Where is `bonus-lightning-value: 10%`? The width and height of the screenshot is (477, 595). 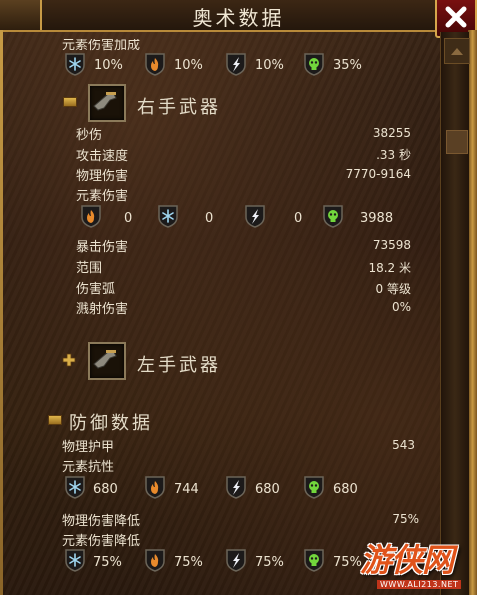
bonus-lightning-value: 10% is located at coordinates (269, 65).